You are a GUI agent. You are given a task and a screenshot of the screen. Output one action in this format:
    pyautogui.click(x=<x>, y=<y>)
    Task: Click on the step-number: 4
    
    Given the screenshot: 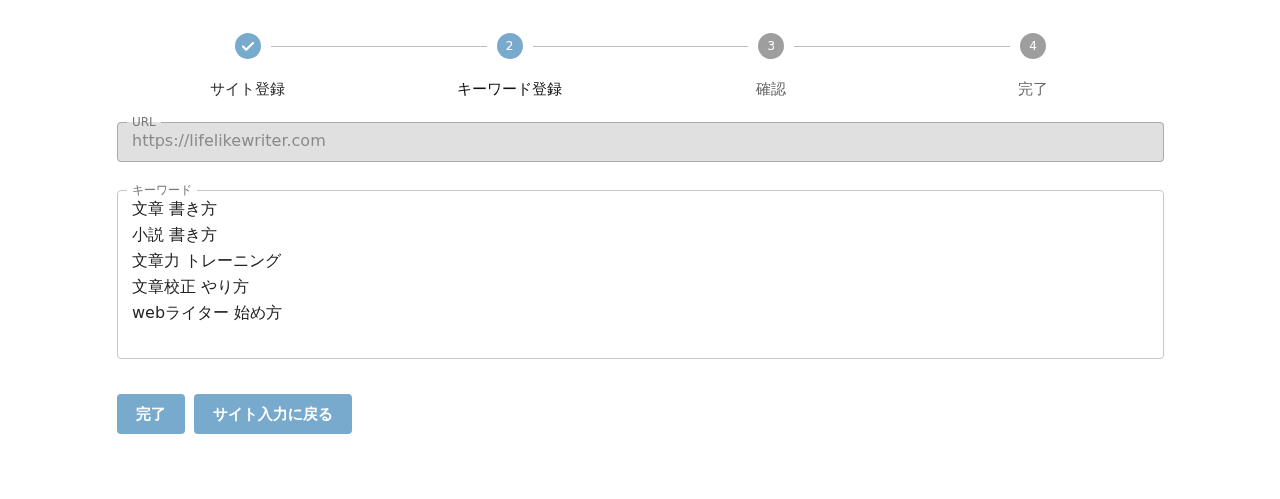 What is the action you would take?
    pyautogui.click(x=1033, y=46)
    